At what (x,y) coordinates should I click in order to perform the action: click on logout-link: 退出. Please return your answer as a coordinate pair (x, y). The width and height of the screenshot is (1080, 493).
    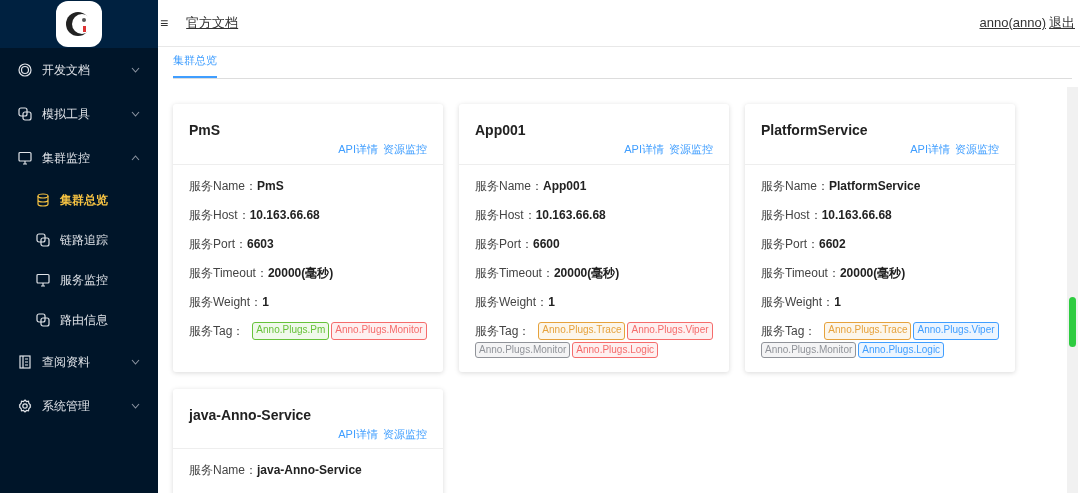
    Looking at the image, I should click on (1062, 23).